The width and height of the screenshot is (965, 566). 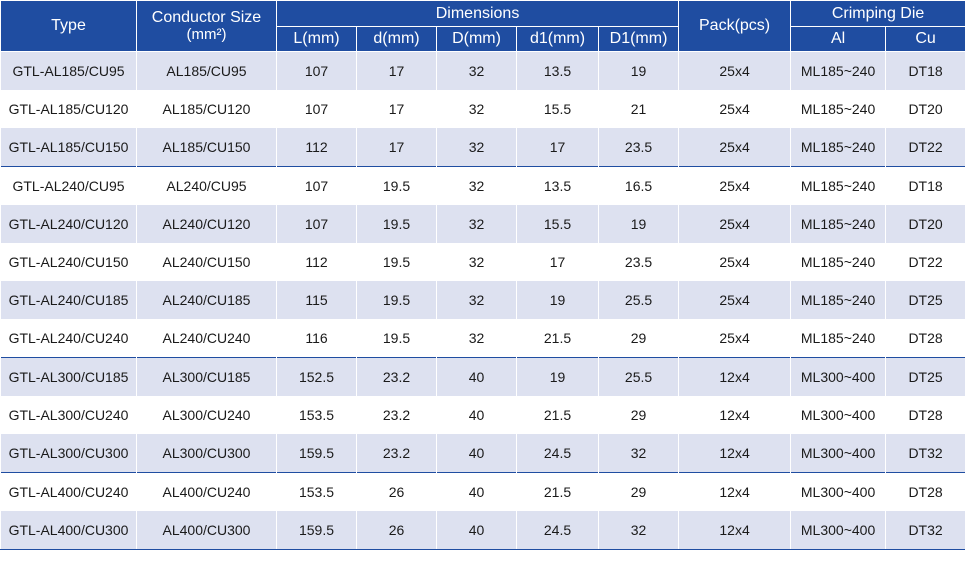 I want to click on col-header-d1: d1(mm), so click(x=557, y=39).